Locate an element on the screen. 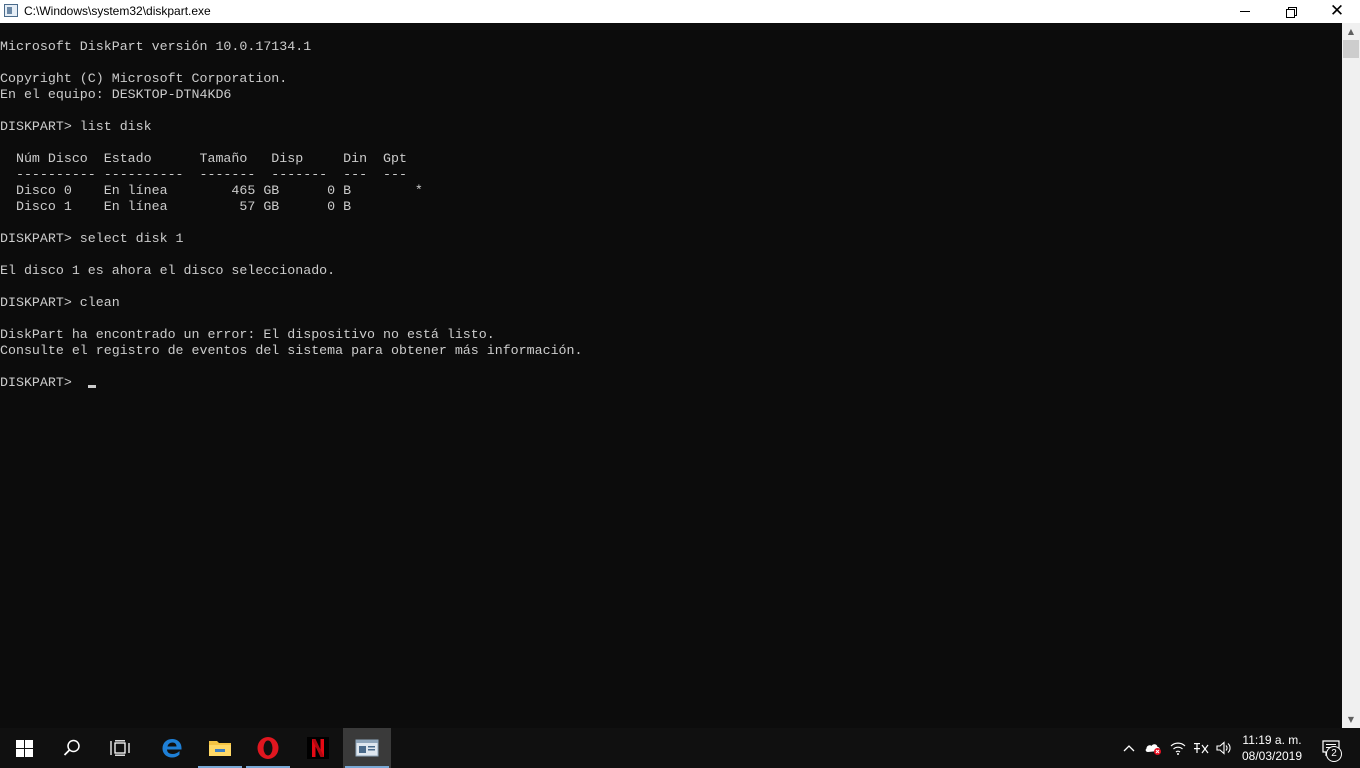 The image size is (1360, 768). folder-icon is located at coordinates (220, 748).